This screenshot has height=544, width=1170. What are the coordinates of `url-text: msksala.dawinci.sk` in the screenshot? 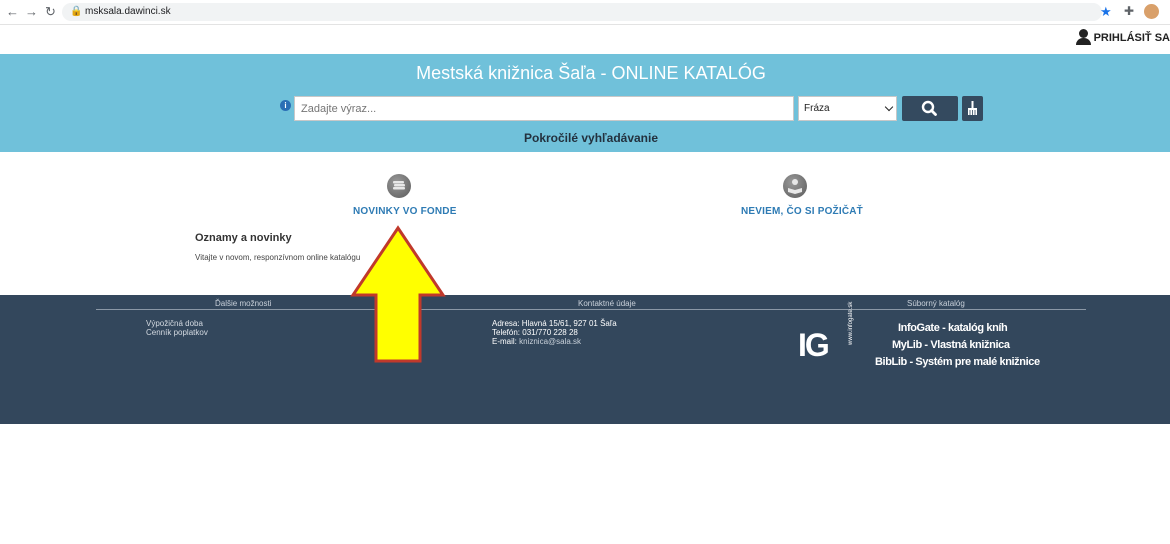 It's located at (128, 11).